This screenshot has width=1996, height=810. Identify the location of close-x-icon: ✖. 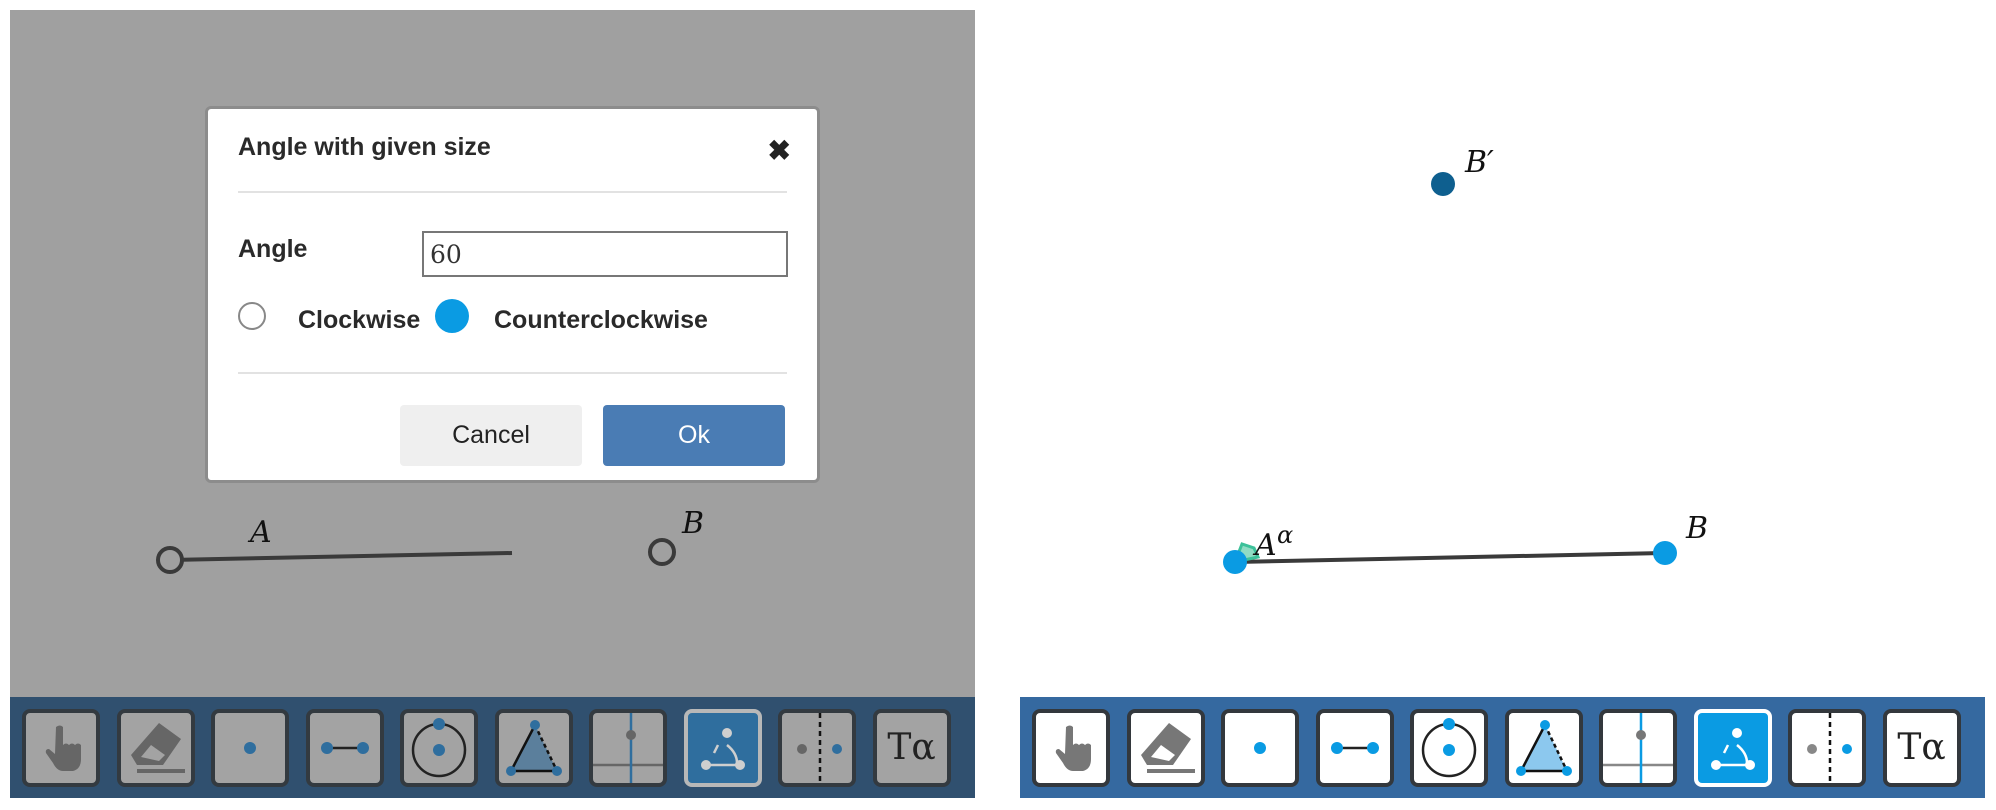
(779, 151).